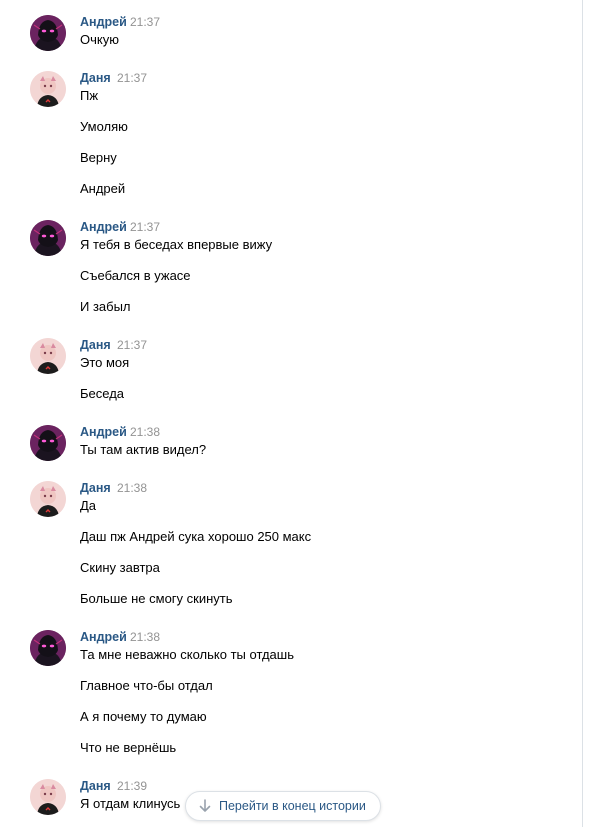 This screenshot has width=590, height=827. What do you see at coordinates (88, 505) in the screenshot?
I see `message-text: Да` at bounding box center [88, 505].